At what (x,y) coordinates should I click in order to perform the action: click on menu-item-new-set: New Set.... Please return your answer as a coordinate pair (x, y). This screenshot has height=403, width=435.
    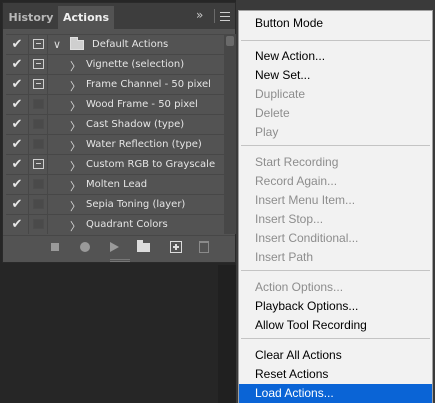
    Looking at the image, I should click on (335, 75).